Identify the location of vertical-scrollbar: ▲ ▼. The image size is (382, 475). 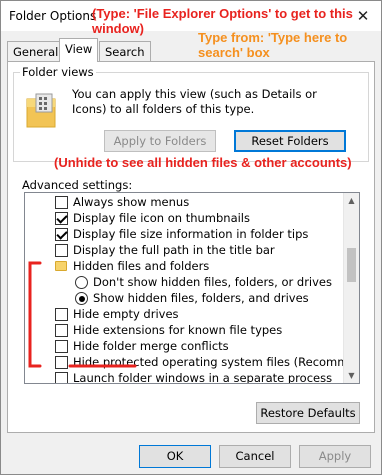
(351, 288).